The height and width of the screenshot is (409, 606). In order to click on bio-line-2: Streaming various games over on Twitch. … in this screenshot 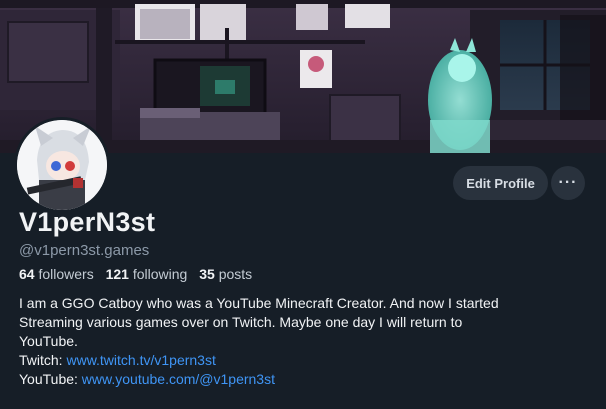, I will do `click(241, 322)`.